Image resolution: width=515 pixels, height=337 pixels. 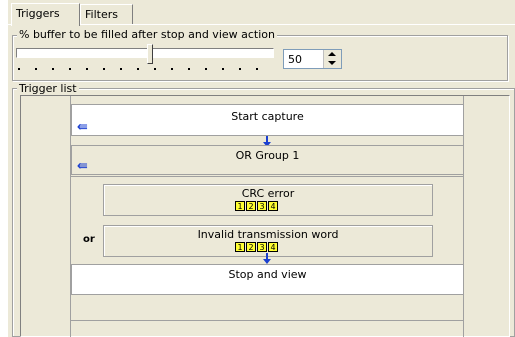 I want to click on caret-down-icon, so click(x=332, y=63).